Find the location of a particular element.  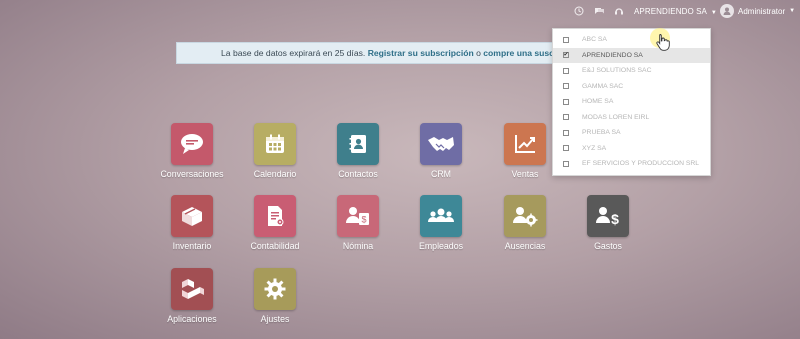

company-option: HOME SA is located at coordinates (631, 102).